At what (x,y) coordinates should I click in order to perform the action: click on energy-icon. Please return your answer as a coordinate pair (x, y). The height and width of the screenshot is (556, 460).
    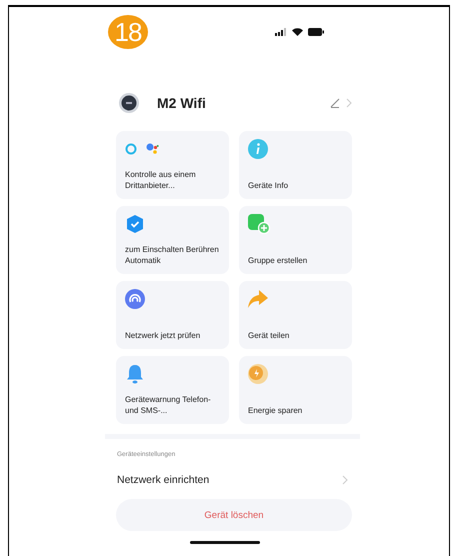
    Looking at the image, I should click on (258, 374).